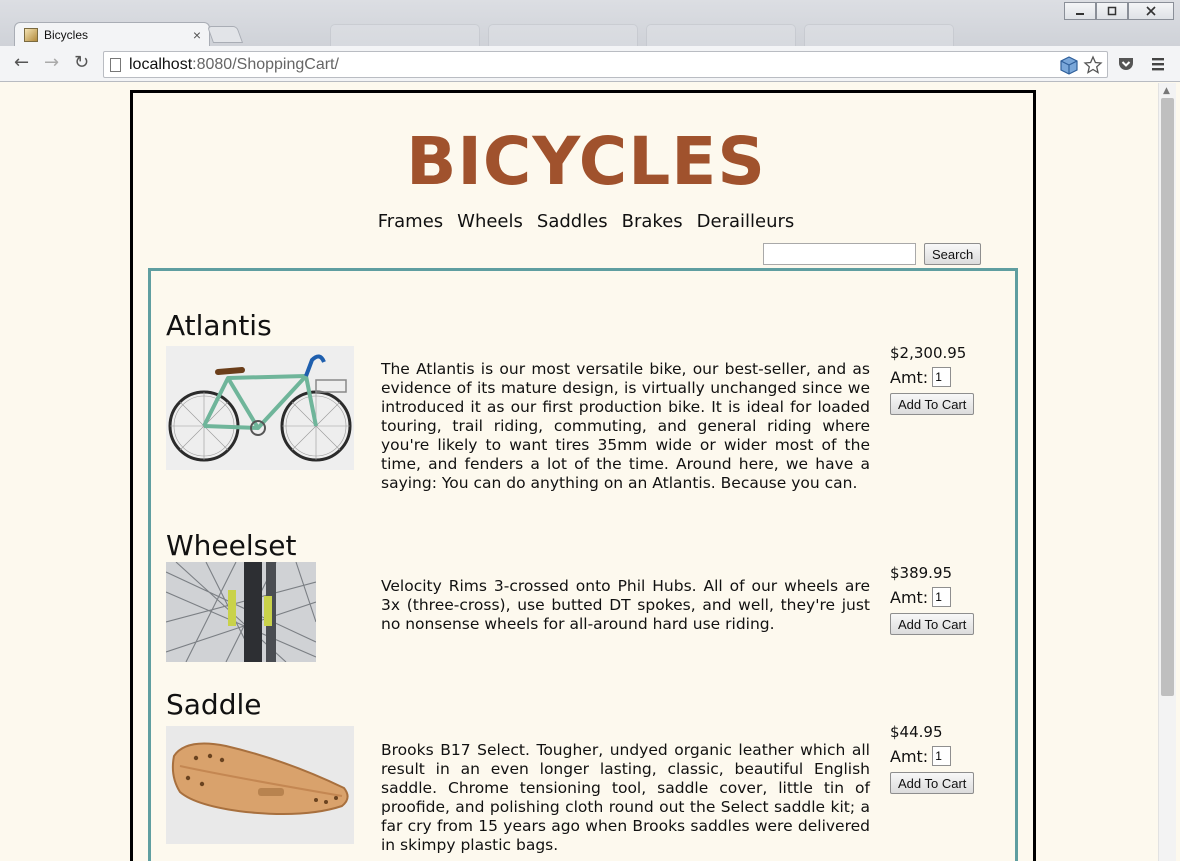 The height and width of the screenshot is (861, 1180). What do you see at coordinates (31, 35) in the screenshot?
I see `favicon-icon` at bounding box center [31, 35].